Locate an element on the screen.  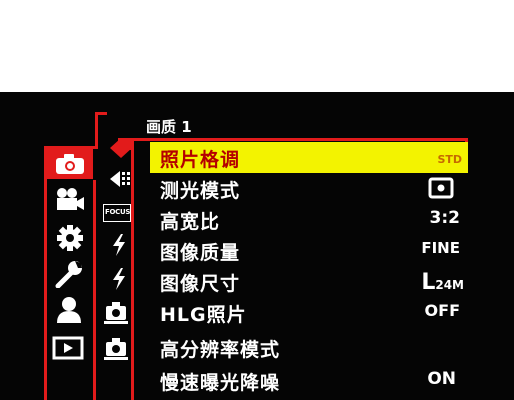
menu-item-value: STD is located at coordinates (449, 159).